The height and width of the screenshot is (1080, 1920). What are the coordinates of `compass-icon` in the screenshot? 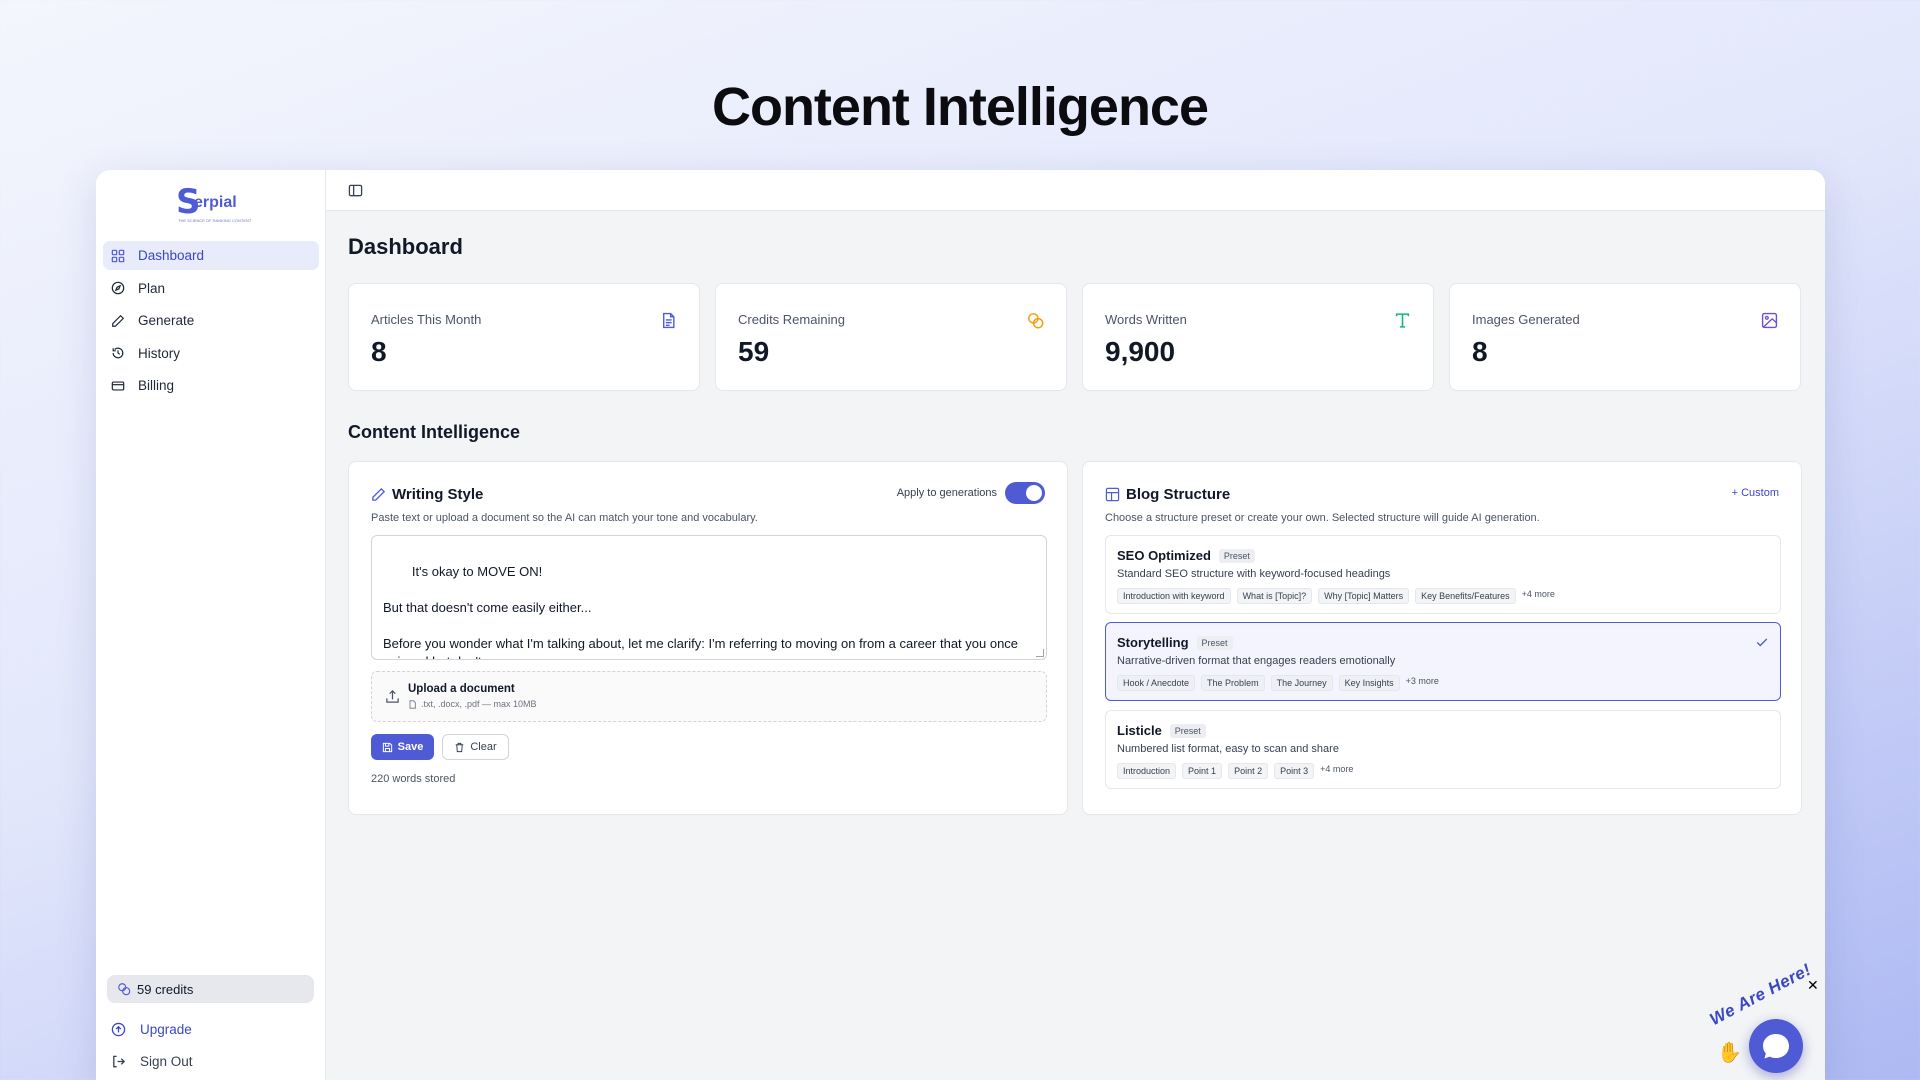 It's located at (118, 288).